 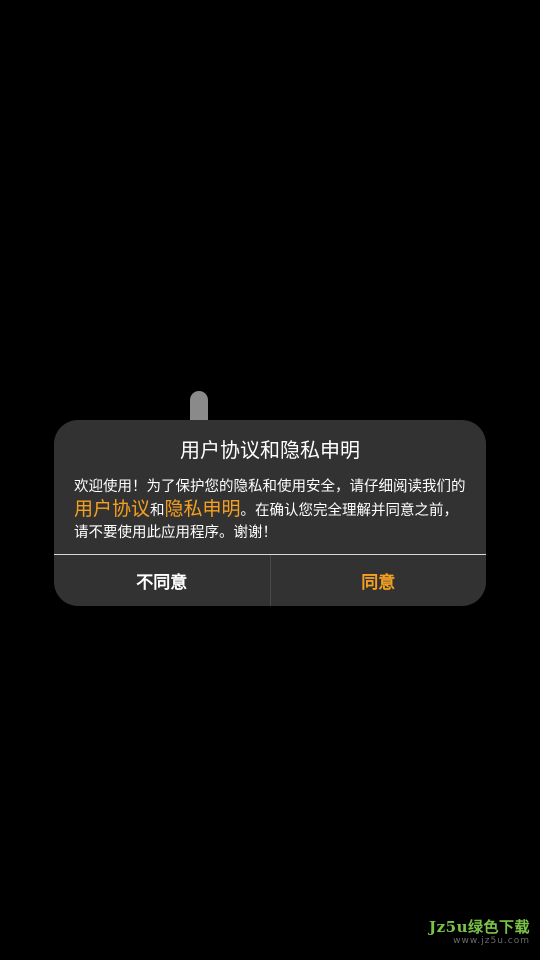 I want to click on disagree-button: 不同意, so click(x=162, y=580).